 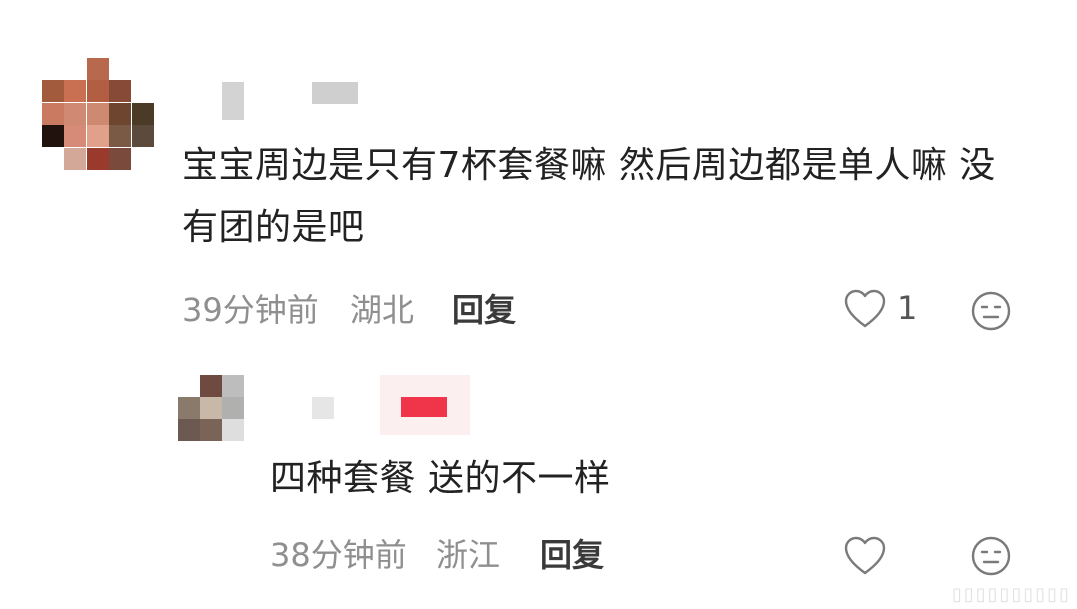 I want to click on avatar-comment, so click(x=98, y=114).